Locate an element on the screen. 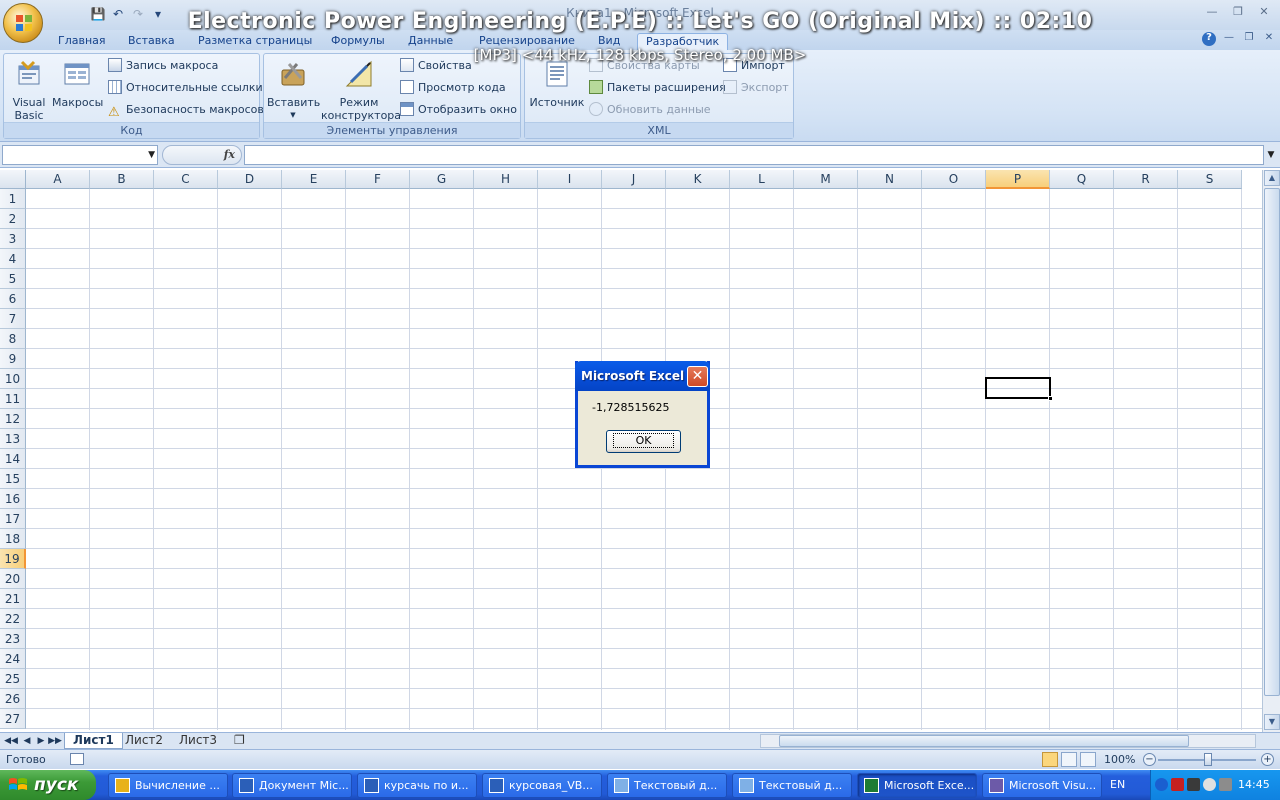  page-break-view-icon is located at coordinates (1088, 759).